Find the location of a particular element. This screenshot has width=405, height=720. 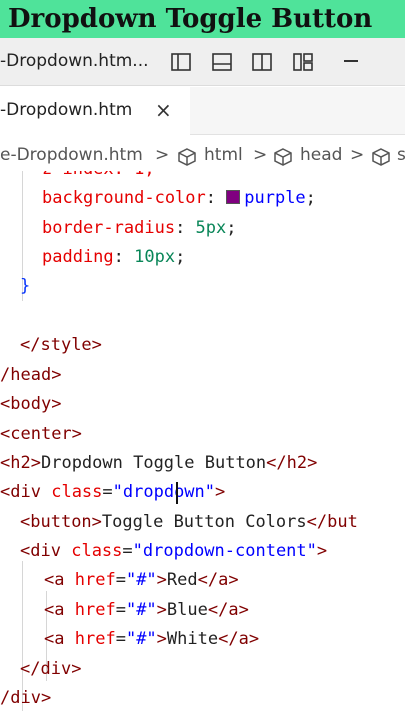

text-cursor is located at coordinates (177, 493).